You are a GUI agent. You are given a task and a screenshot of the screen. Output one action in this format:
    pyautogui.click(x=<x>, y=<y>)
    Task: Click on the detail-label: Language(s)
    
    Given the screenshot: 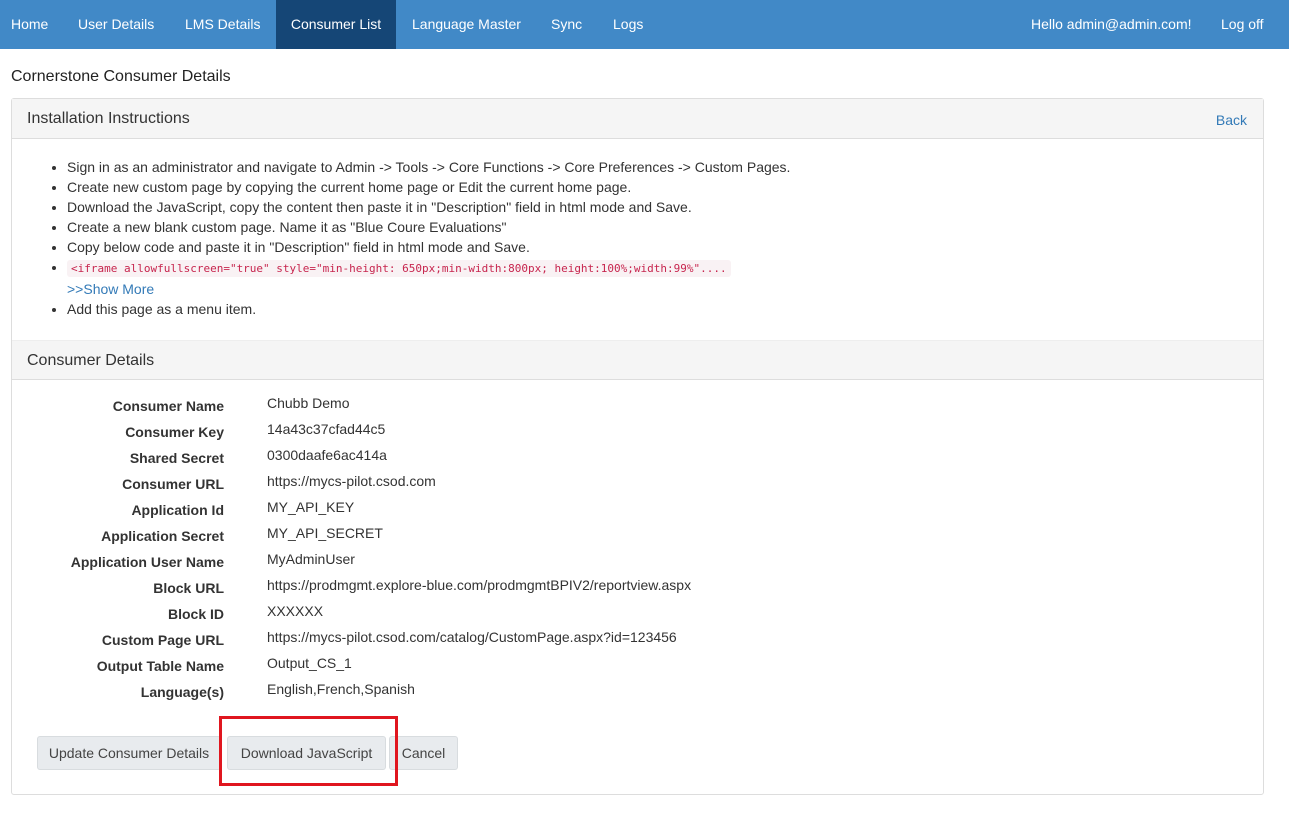 What is the action you would take?
    pyautogui.click(x=182, y=692)
    